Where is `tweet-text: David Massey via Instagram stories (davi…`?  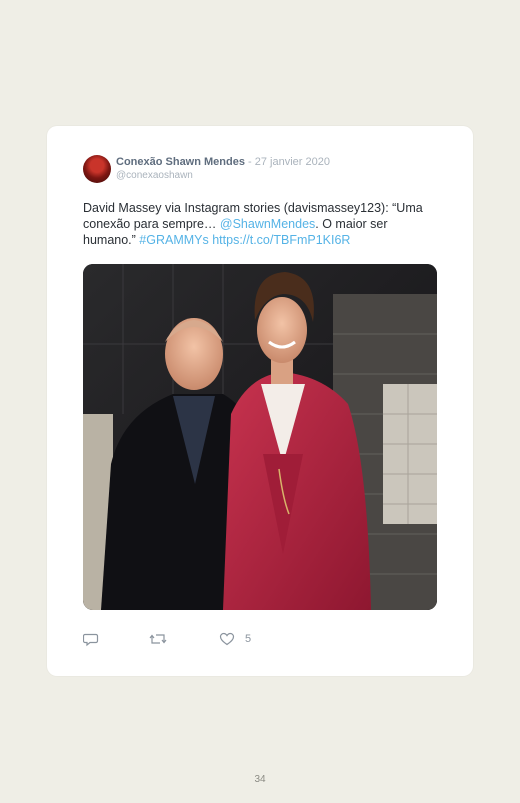
tweet-text: David Massey via Instagram stories (davi… is located at coordinates (258, 224).